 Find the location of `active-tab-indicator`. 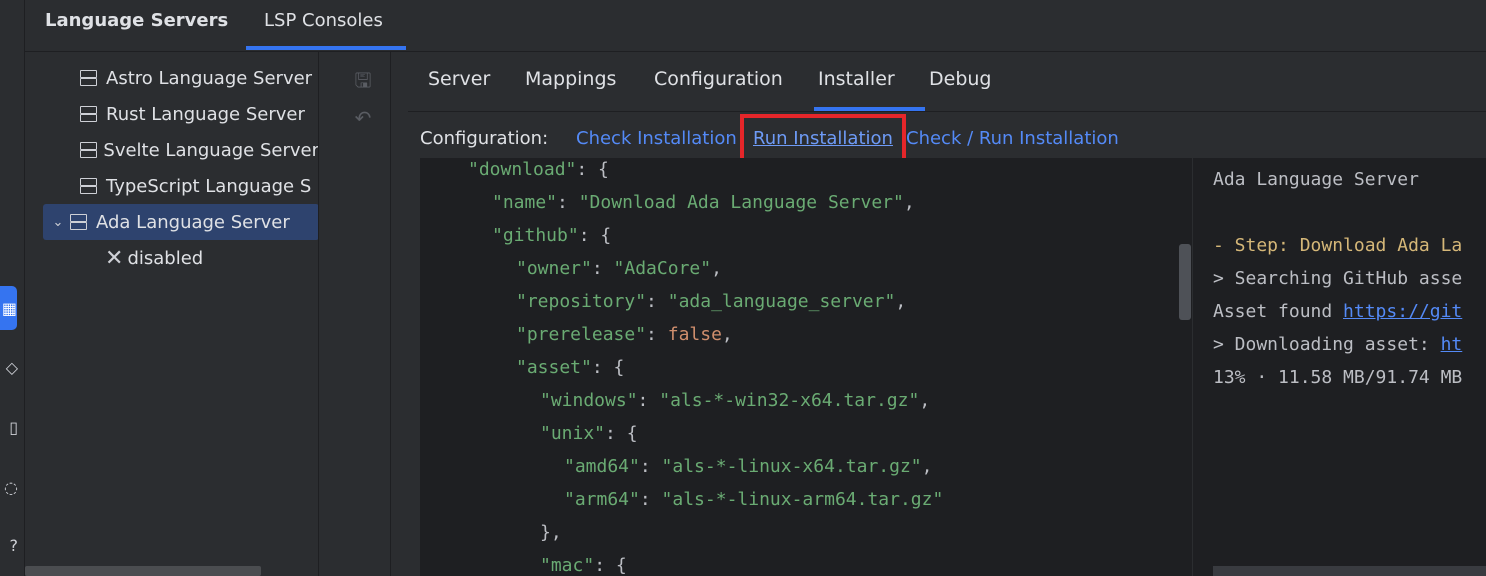

active-tab-indicator is located at coordinates (326, 48).